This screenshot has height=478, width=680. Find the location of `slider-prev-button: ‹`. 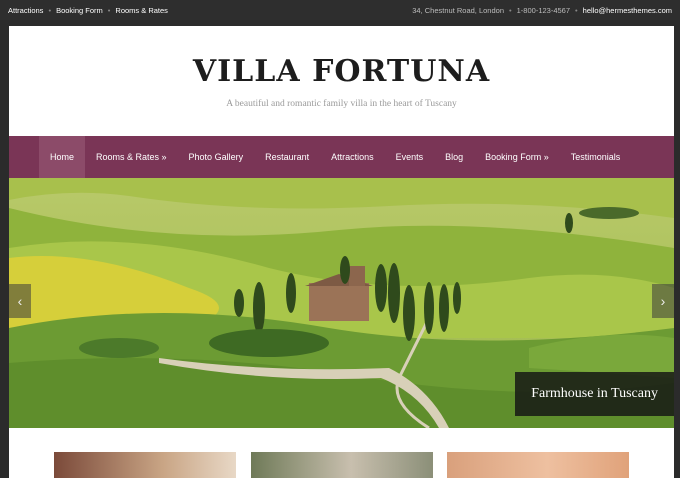

slider-prev-button: ‹ is located at coordinates (20, 301).